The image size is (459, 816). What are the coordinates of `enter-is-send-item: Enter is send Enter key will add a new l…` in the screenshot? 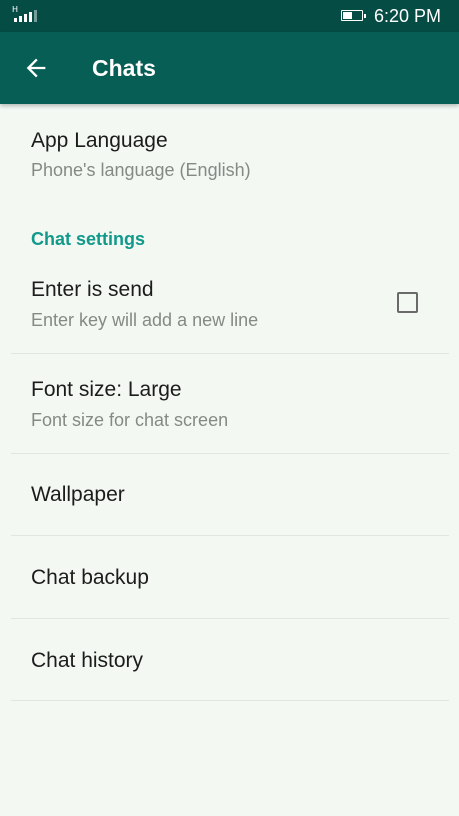 It's located at (229, 308).